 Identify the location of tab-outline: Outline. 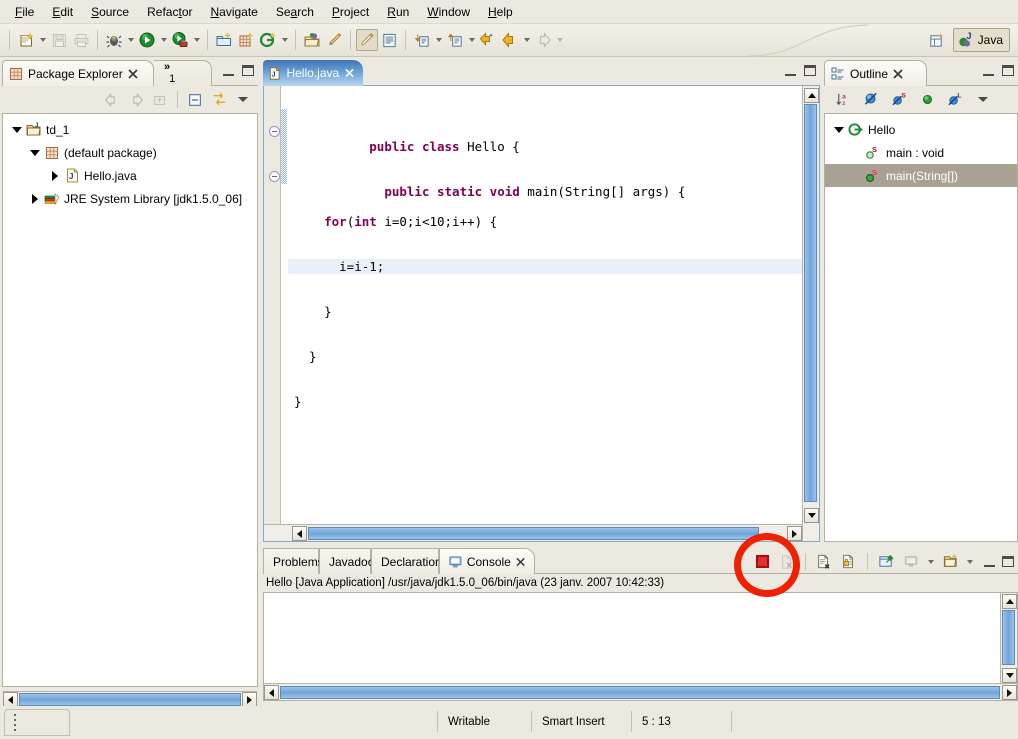
(875, 73).